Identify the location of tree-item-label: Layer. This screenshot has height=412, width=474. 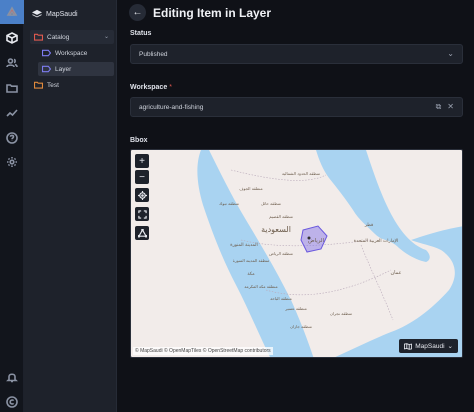
(63, 69).